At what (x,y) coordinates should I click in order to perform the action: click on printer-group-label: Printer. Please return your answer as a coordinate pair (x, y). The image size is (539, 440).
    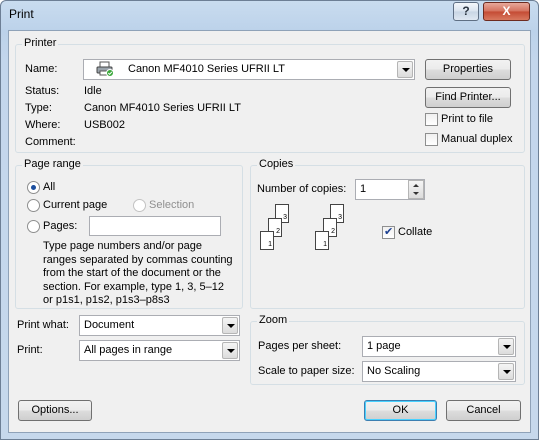
    Looking at the image, I should click on (40, 43).